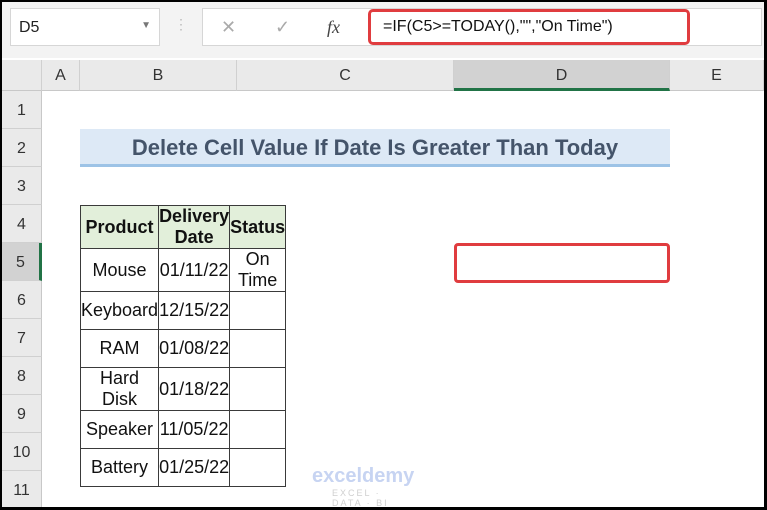  I want to click on table-row: RAM 01/08/22, so click(183, 348).